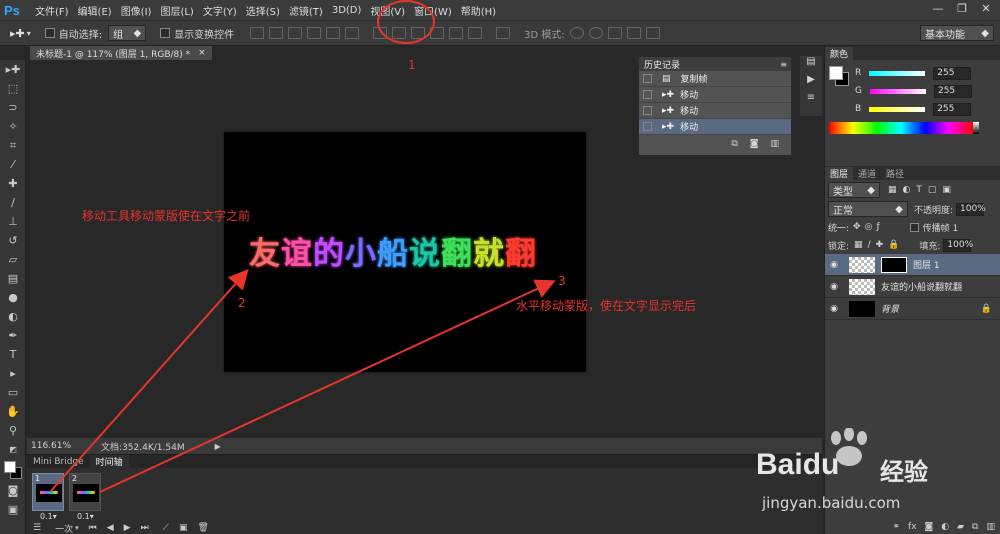  Describe the element at coordinates (872, 478) in the screenshot. I see `baidu-watermark: Baidu 经验 jingyan.baidu.com` at that location.